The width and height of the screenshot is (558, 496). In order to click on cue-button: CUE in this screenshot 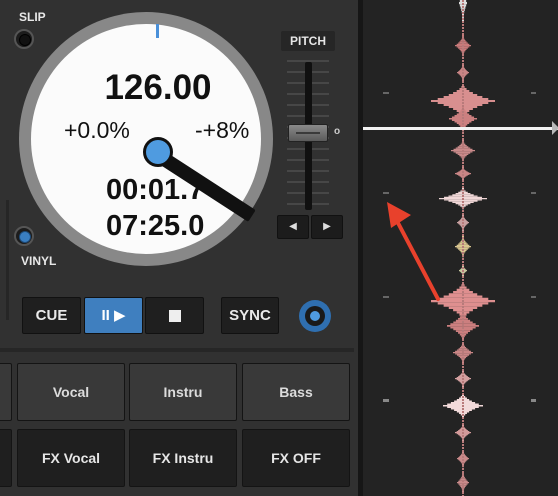, I will do `click(51, 315)`.